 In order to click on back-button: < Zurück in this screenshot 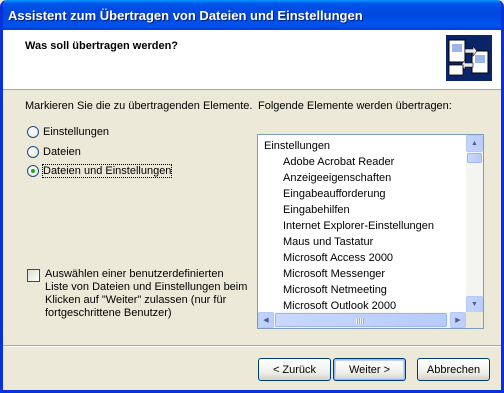, I will do `click(294, 369)`.